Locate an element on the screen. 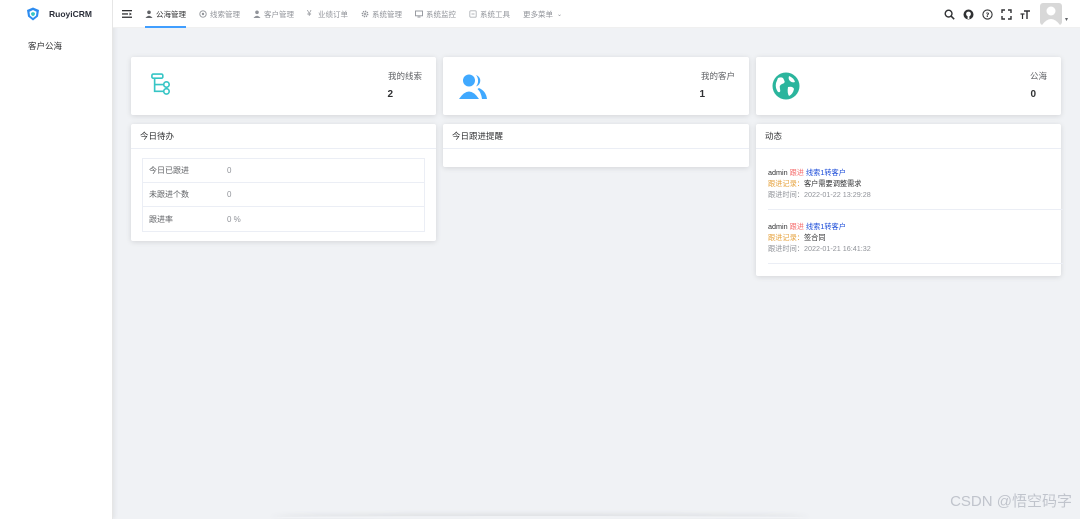 Image resolution: width=1080 pixels, height=519 pixels. target-icon is located at coordinates (203, 14).